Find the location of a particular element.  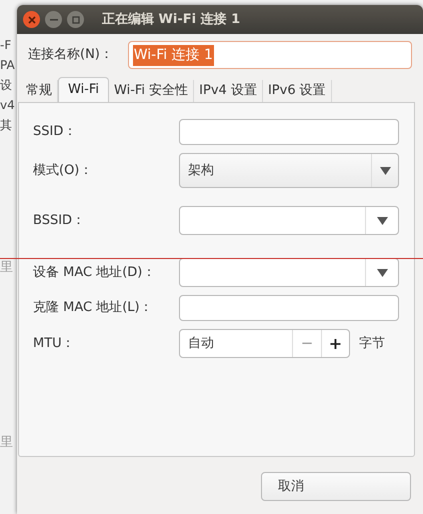

background-text: PA is located at coordinates (7, 65).